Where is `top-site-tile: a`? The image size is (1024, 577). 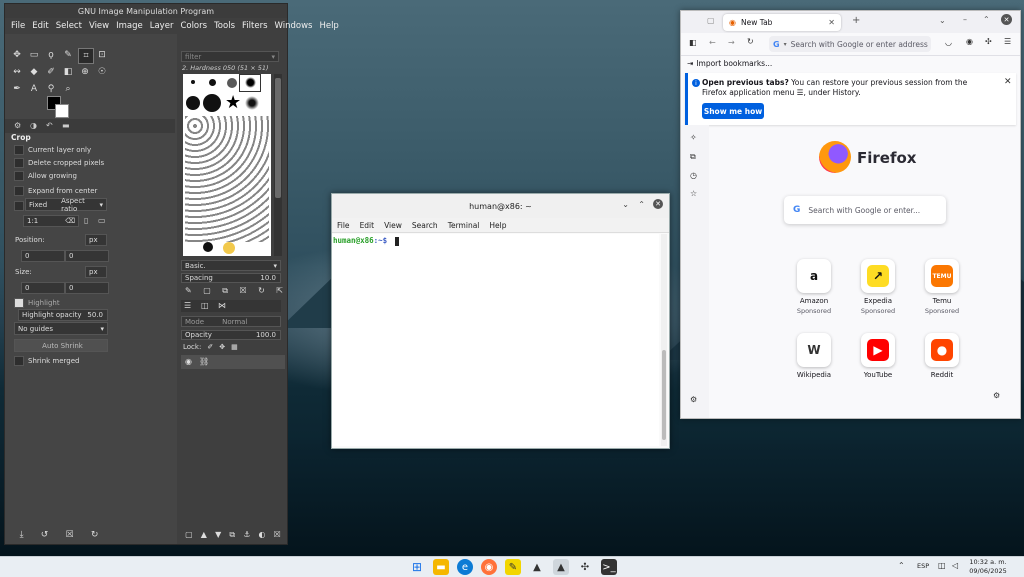
top-site-tile: a is located at coordinates (814, 276).